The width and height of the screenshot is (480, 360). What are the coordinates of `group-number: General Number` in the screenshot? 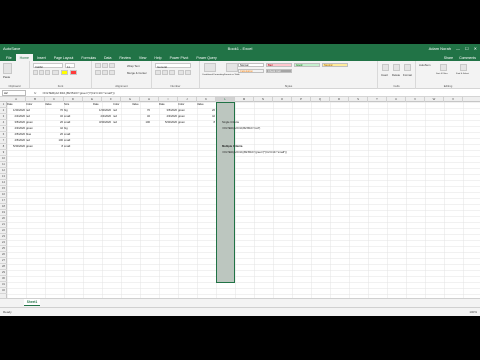 It's located at (176, 75).